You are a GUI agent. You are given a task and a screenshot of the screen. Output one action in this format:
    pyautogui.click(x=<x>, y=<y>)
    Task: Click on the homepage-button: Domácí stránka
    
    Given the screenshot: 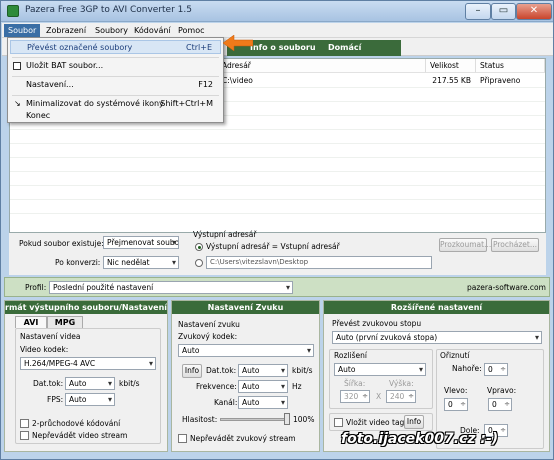 What is the action you would take?
    pyautogui.click(x=362, y=54)
    